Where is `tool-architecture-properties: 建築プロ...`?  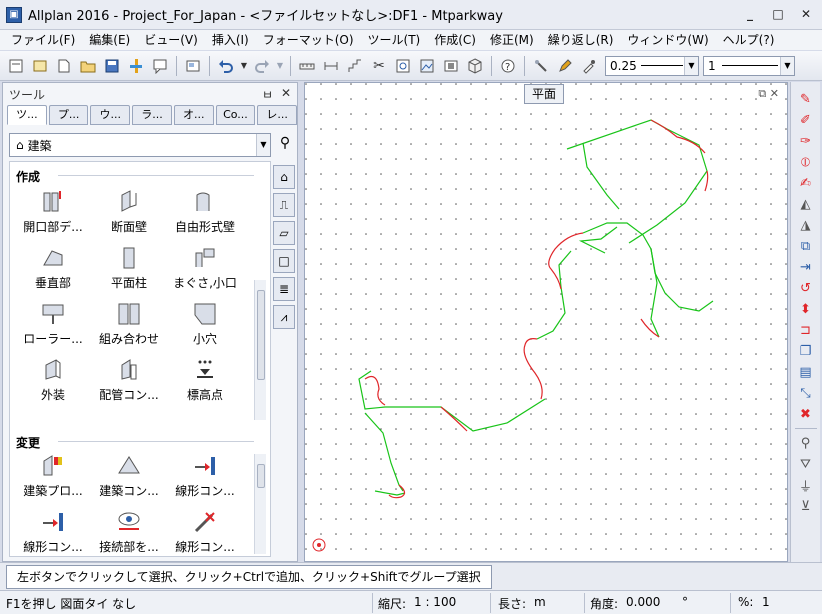 tool-architecture-properties: 建築プロ... is located at coordinates (53, 475).